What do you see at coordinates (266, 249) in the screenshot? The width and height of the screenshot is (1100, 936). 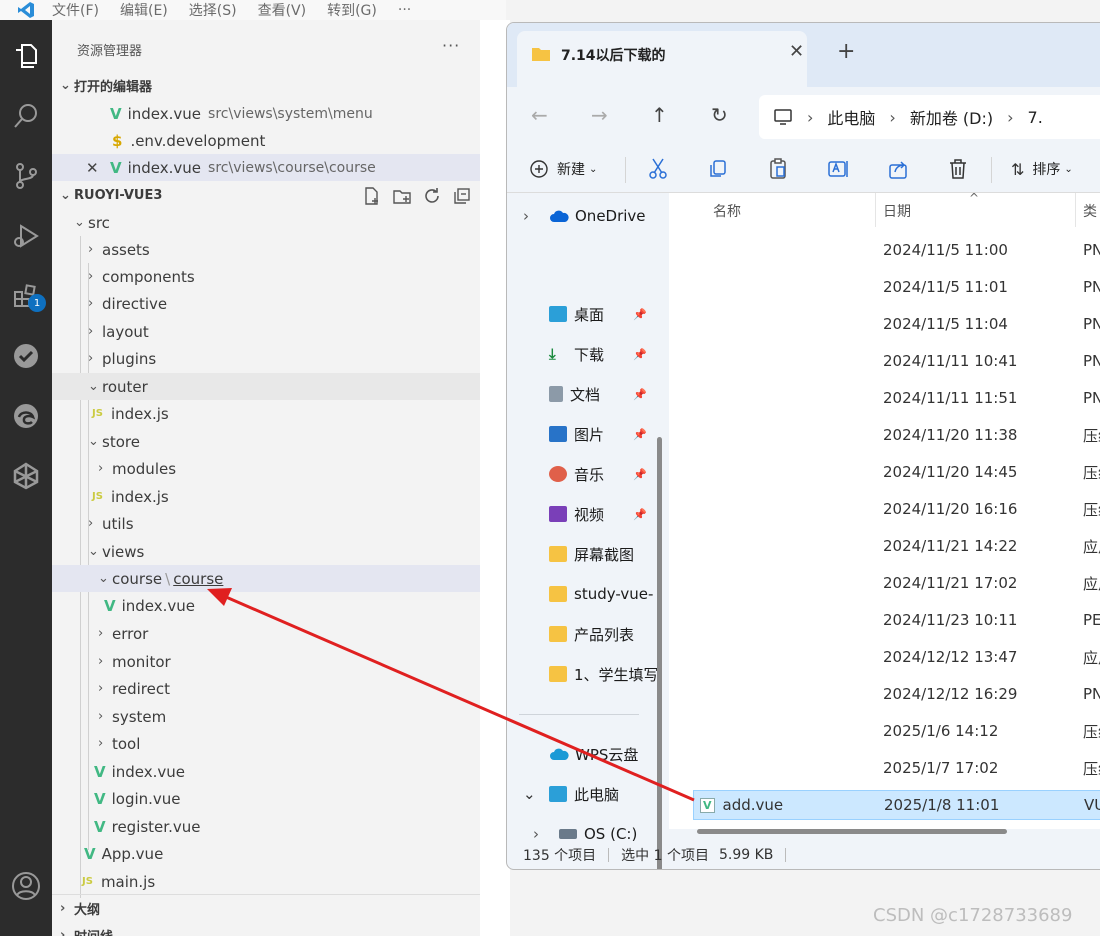 I see `tree-folder-assets: › assets` at bounding box center [266, 249].